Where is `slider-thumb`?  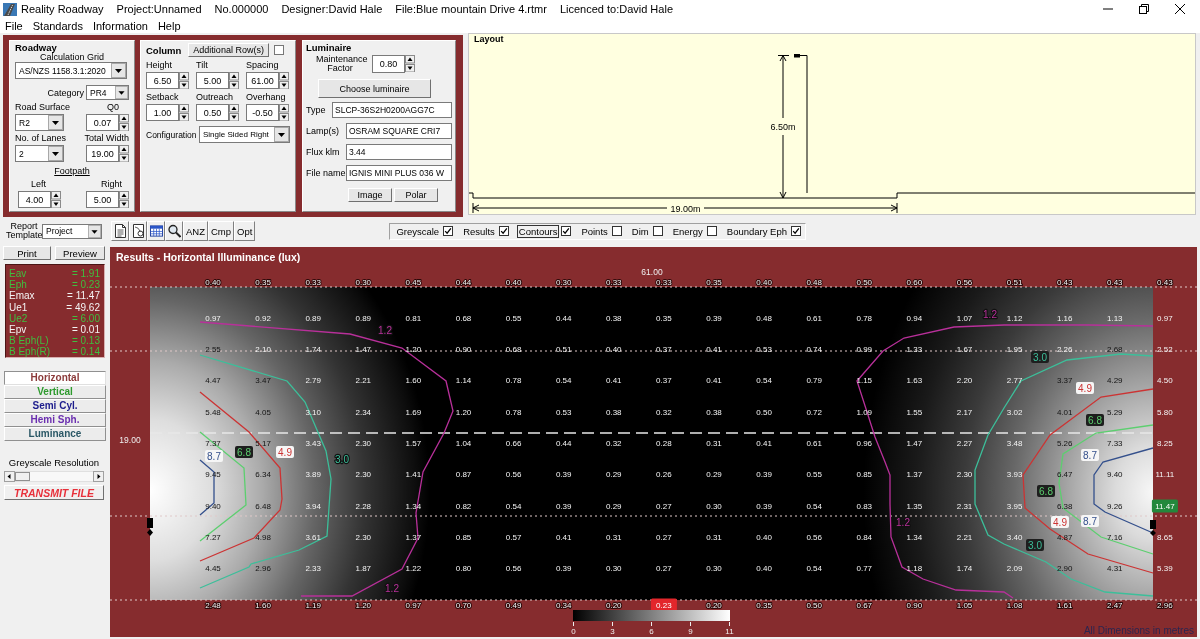 slider-thumb is located at coordinates (22, 476).